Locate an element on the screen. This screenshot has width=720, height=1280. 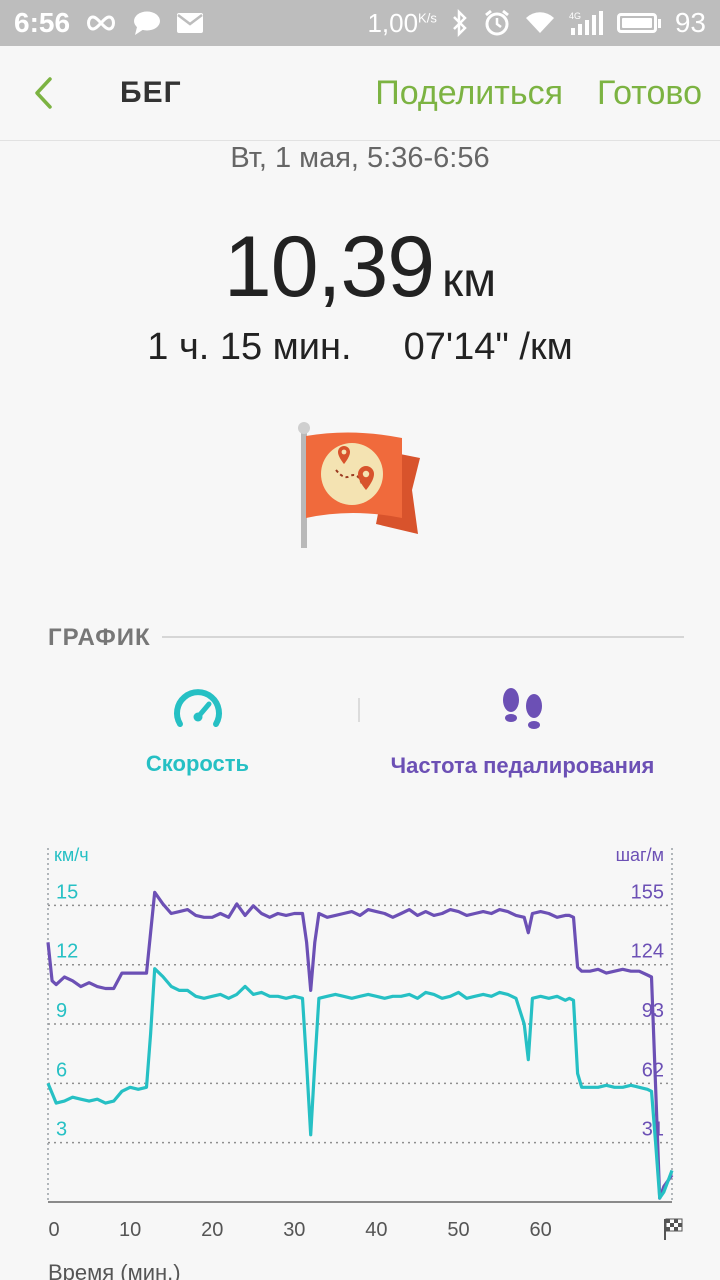
duration: 1 ч. 15 мин. is located at coordinates (249, 347).